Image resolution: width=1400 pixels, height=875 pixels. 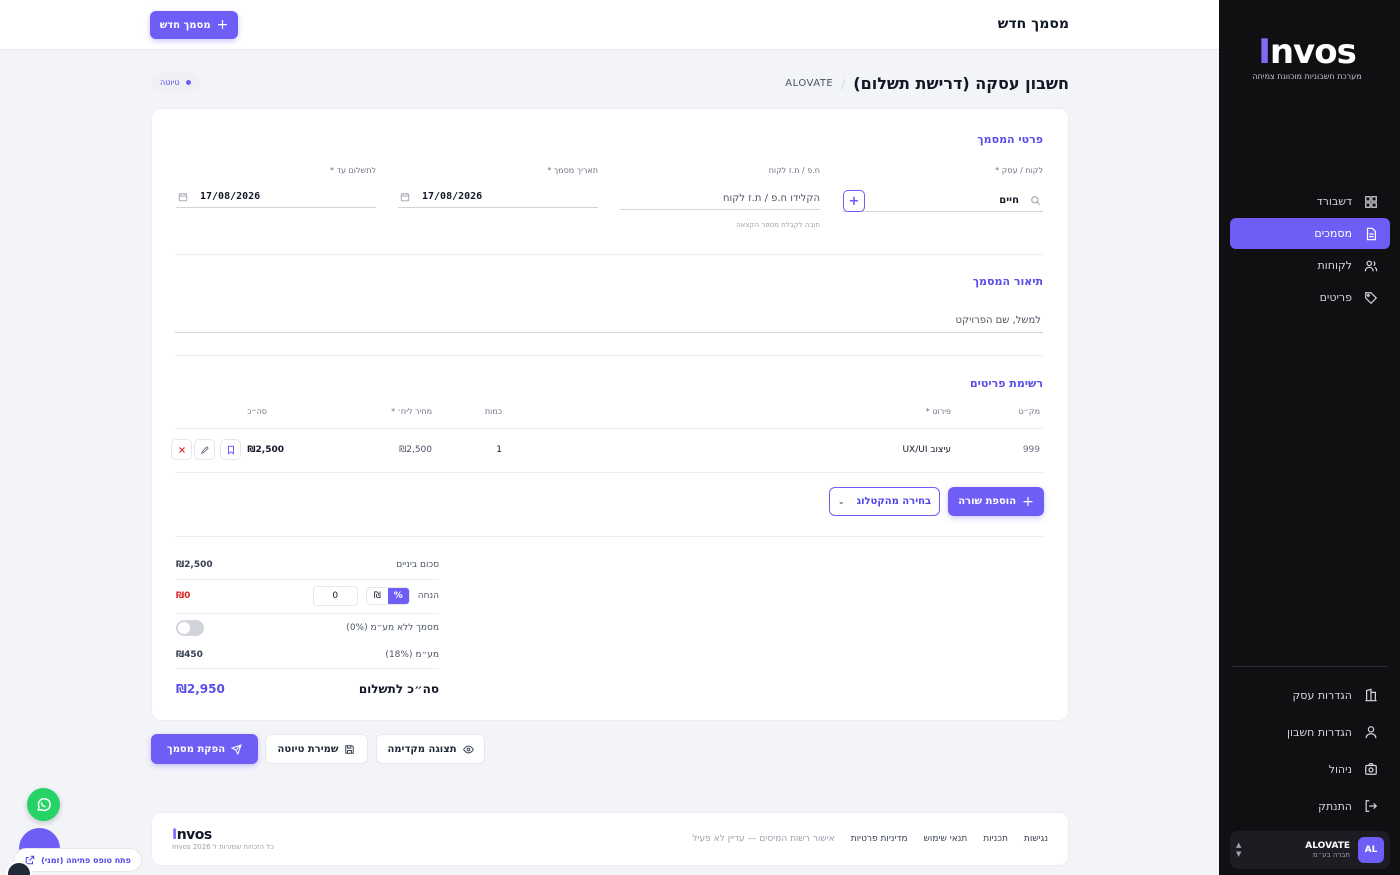 What do you see at coordinates (1033, 24) in the screenshot?
I see `page-title: מסמך חדש` at bounding box center [1033, 24].